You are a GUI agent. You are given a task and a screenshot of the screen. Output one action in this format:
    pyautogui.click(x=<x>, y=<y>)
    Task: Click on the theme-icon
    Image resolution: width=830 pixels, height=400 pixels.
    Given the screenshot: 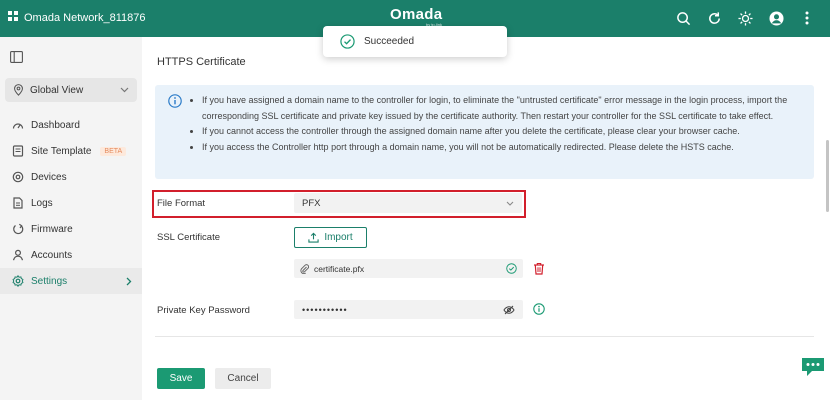 What is the action you would take?
    pyautogui.click(x=745, y=18)
    